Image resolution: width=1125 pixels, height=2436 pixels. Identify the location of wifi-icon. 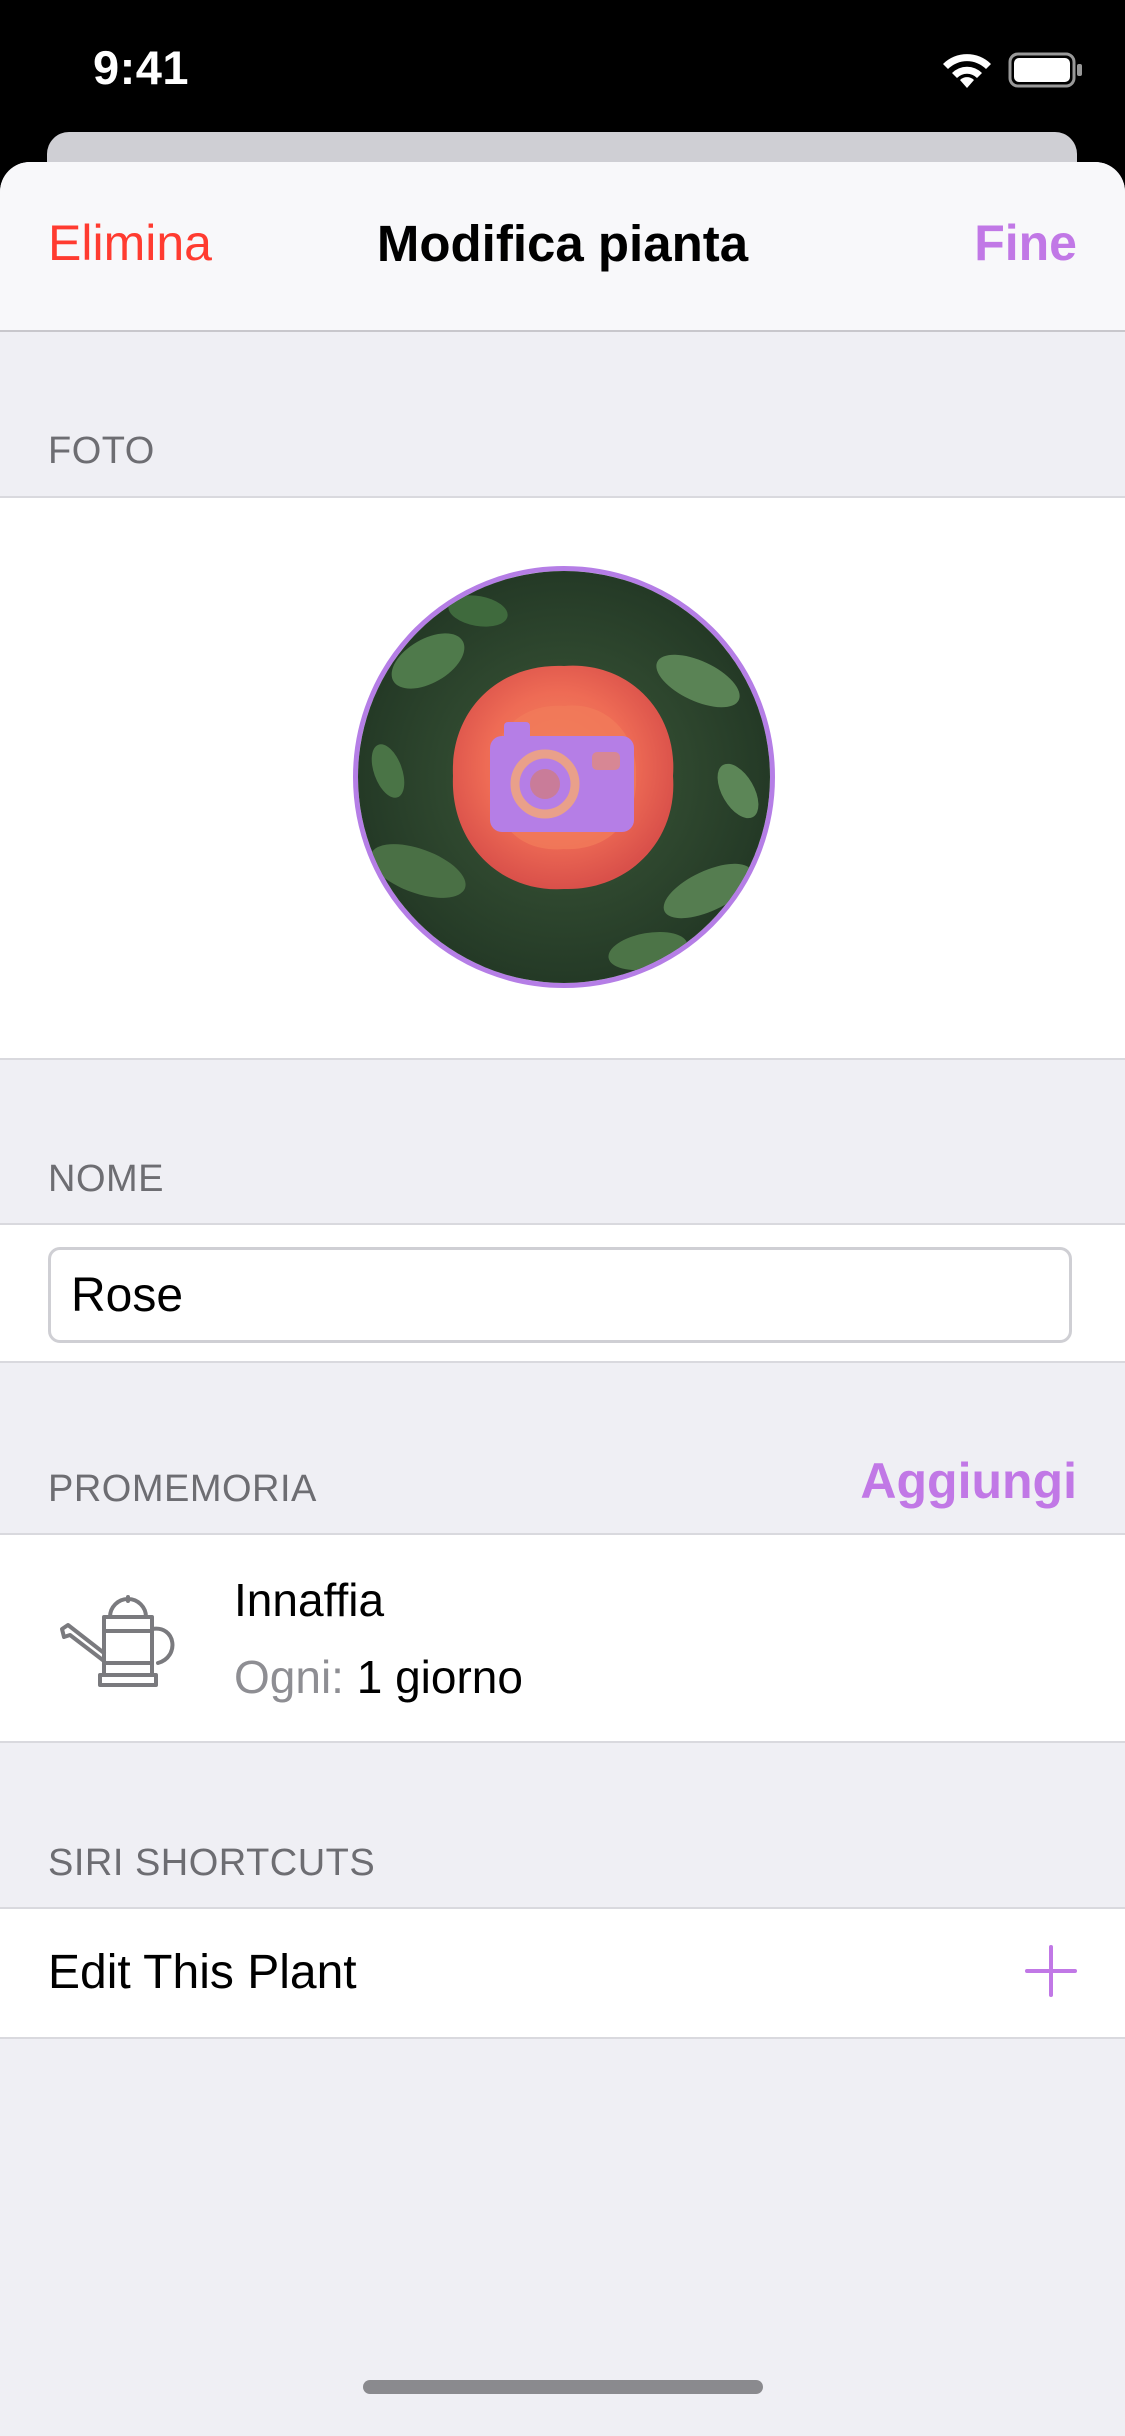
(967, 71).